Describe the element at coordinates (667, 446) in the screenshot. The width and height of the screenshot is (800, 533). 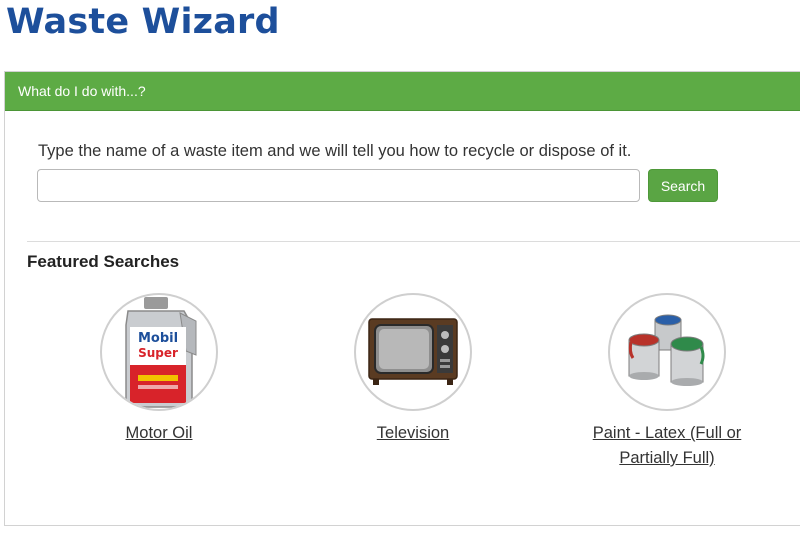
I see `featured-link-paint-latex: Paint - Latex (Full or Partially Full)` at that location.